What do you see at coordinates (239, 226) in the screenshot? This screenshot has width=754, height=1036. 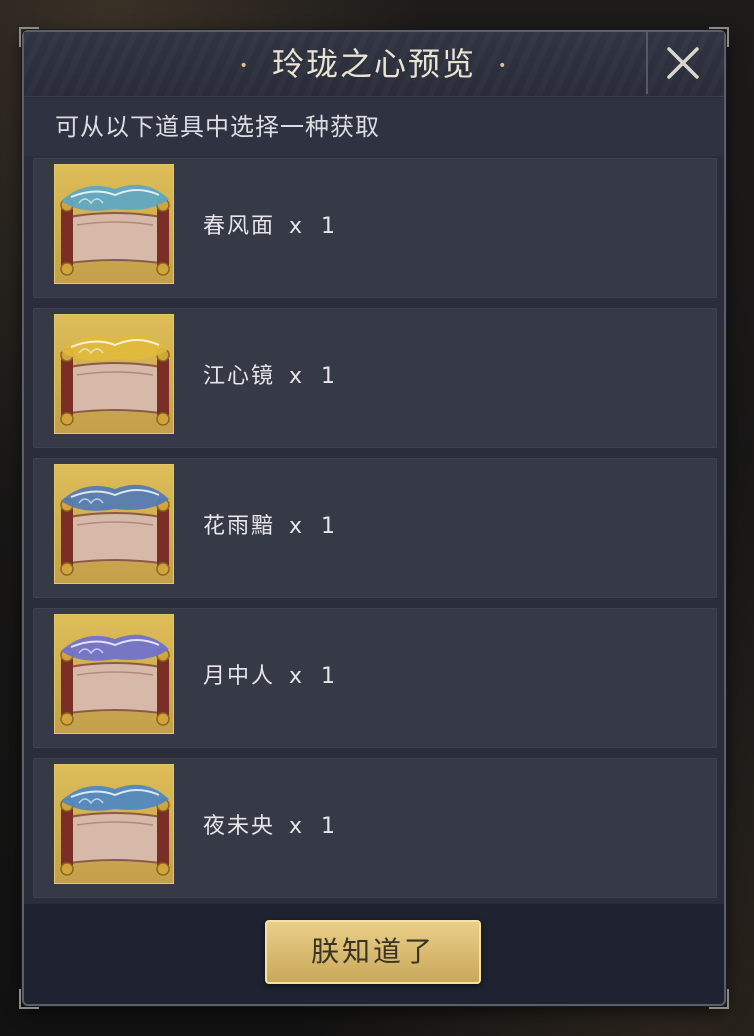 I see `item-name: 春风面` at bounding box center [239, 226].